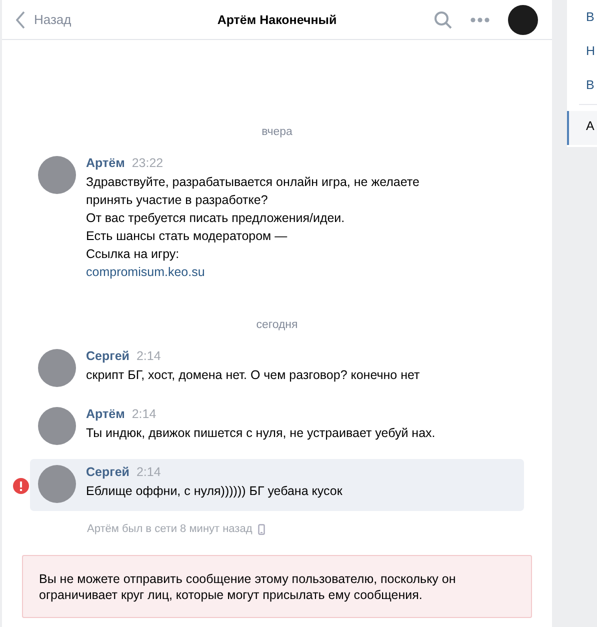 This screenshot has height=627, width=597. Describe the element at coordinates (277, 325) in the screenshot. I see `date-divider: сегодня` at that location.